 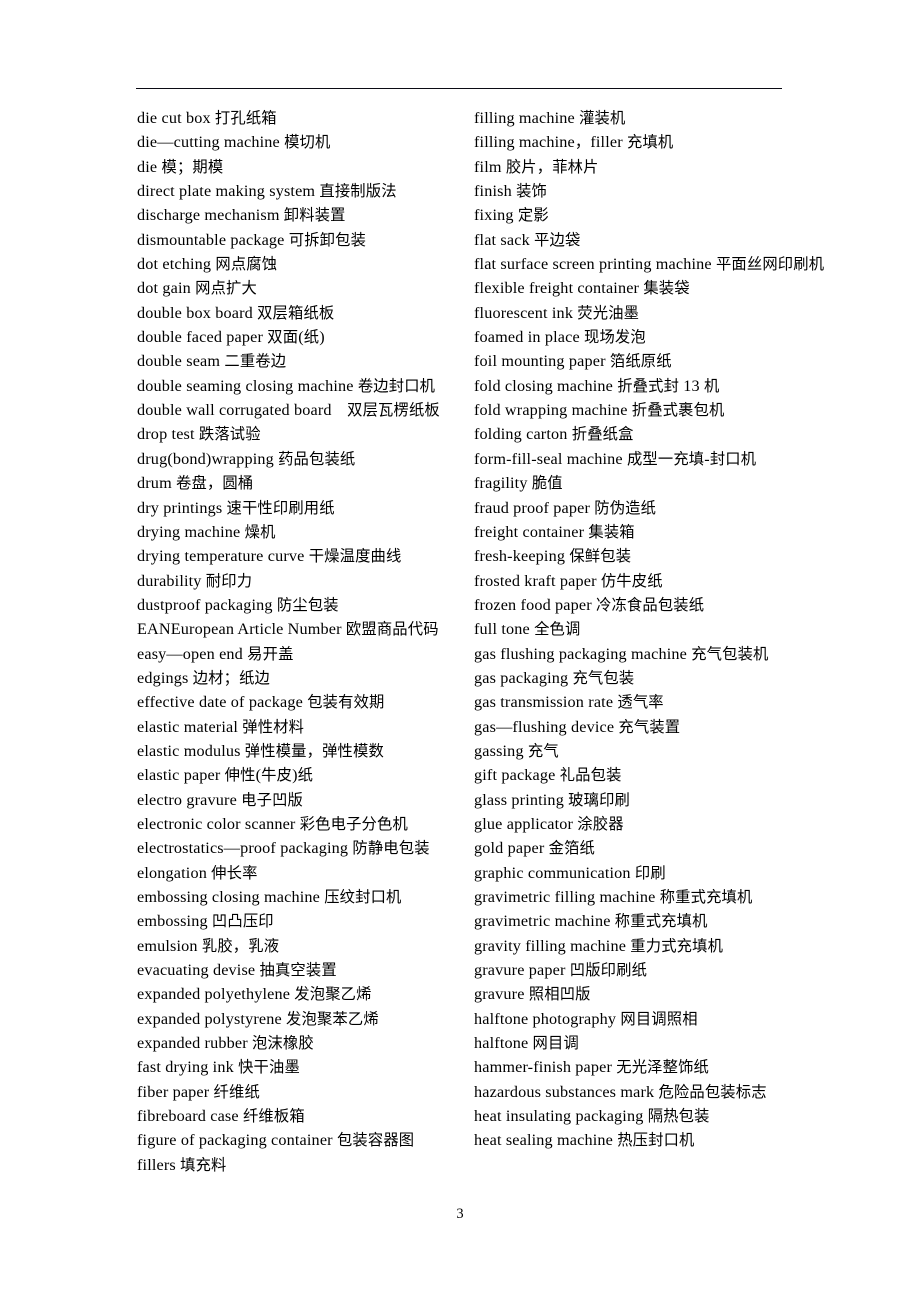 I want to click on glossary-entry: drum 卷盘，圆桶, so click(x=195, y=483).